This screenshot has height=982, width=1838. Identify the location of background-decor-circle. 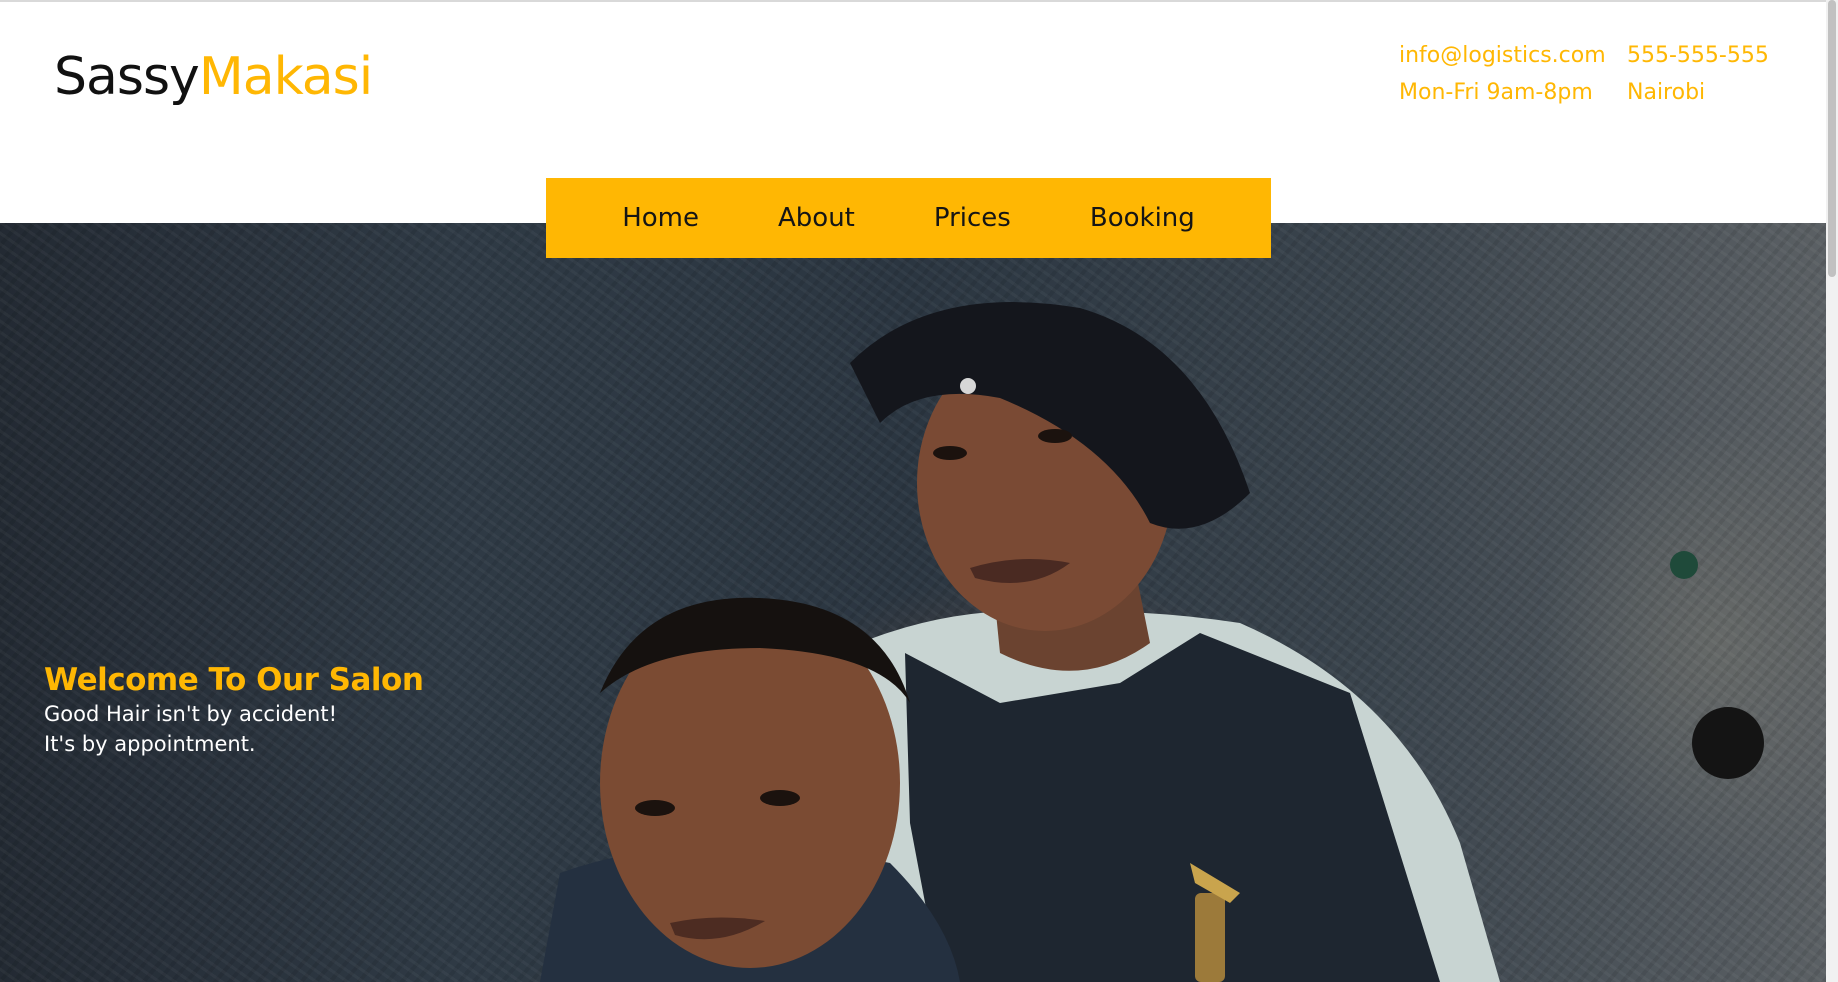
(1728, 743).